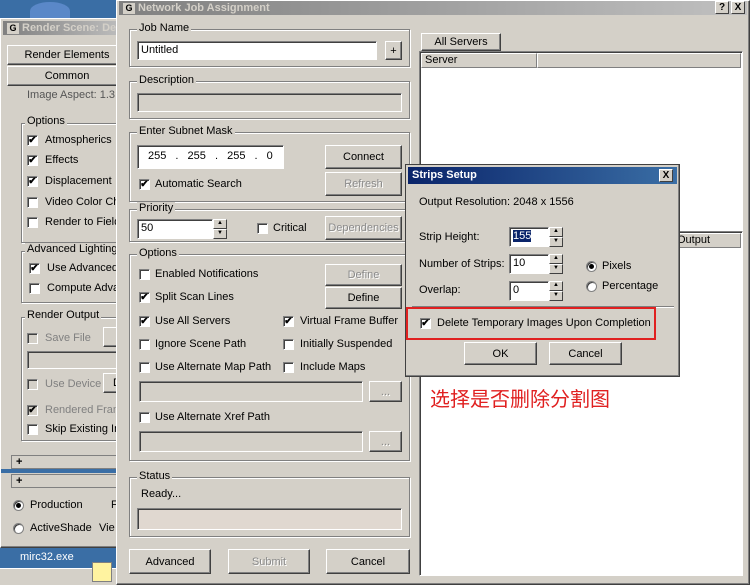 The height and width of the screenshot is (585, 750). Describe the element at coordinates (269, 561) in the screenshot. I see `submit-button: Submit` at that location.